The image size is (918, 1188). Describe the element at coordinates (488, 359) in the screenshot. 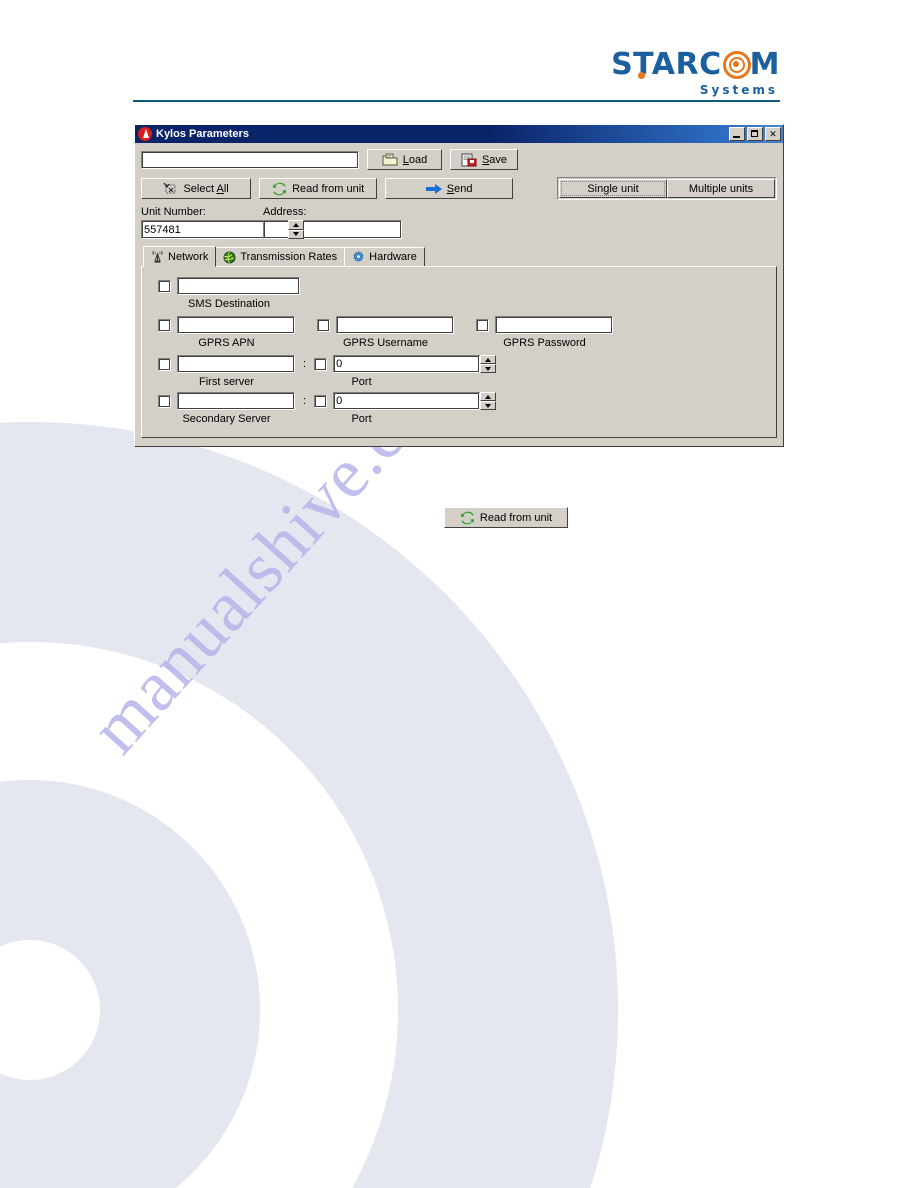

I see `first-port-spin-up-icon` at that location.